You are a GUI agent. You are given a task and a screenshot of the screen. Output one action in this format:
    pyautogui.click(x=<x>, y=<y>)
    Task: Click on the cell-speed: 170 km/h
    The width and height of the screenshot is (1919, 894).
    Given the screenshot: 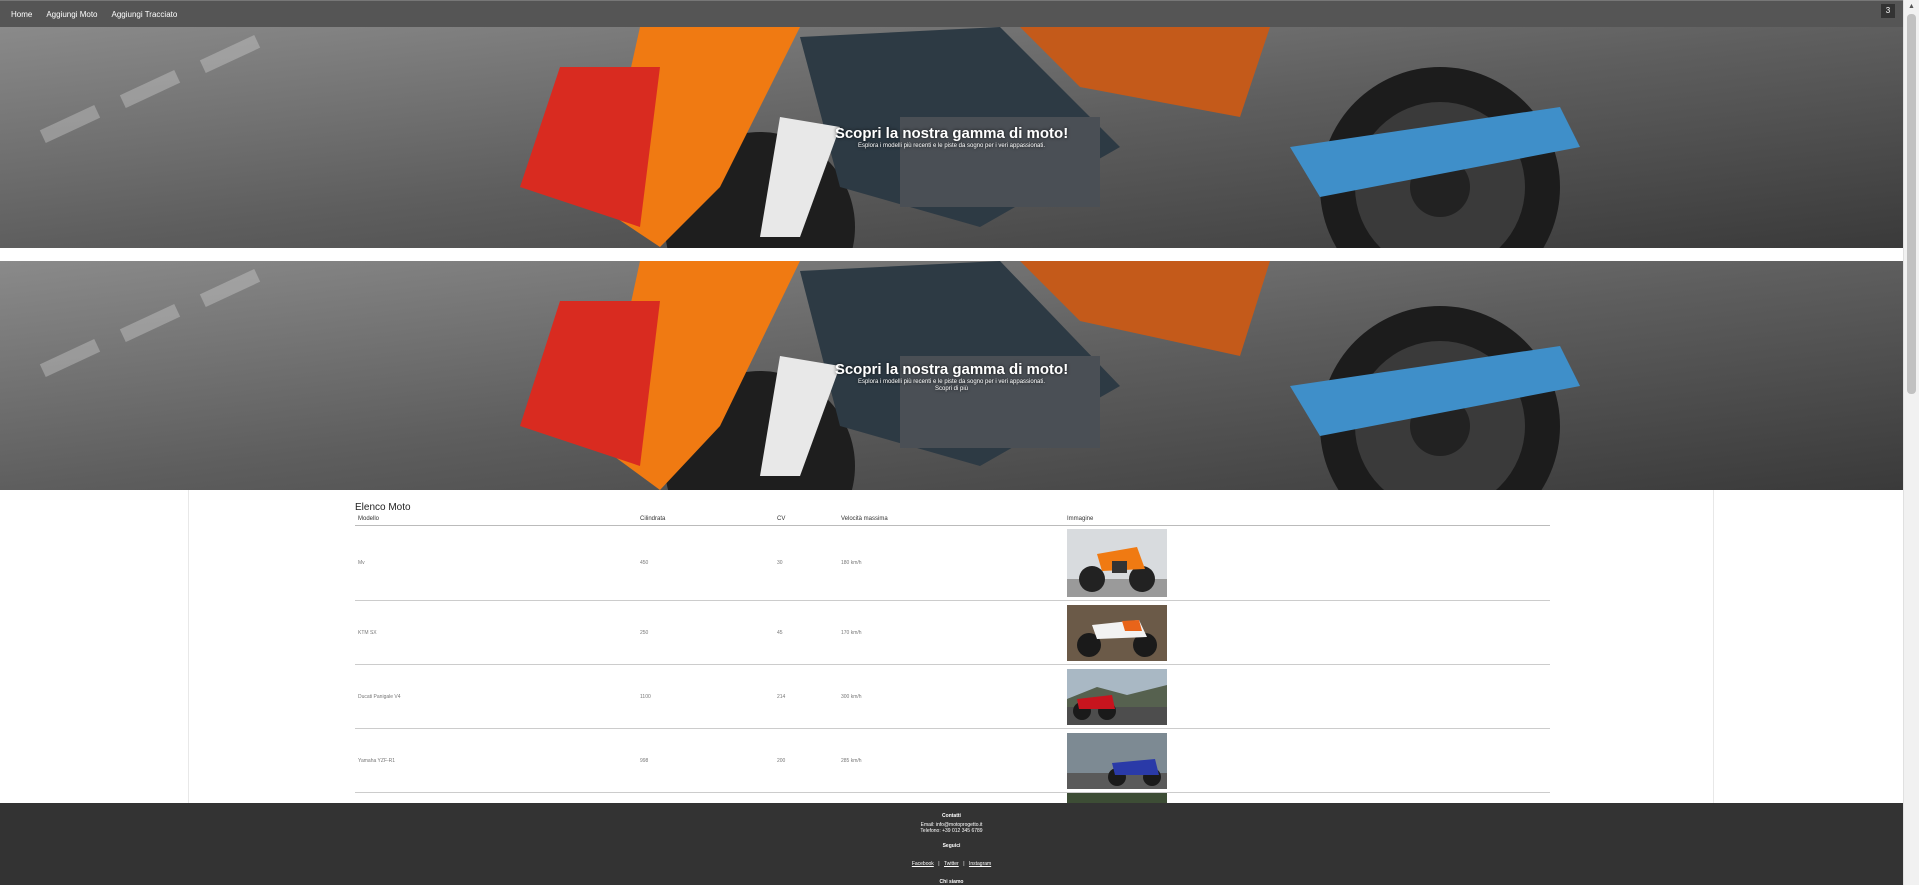 What is the action you would take?
    pyautogui.click(x=951, y=632)
    